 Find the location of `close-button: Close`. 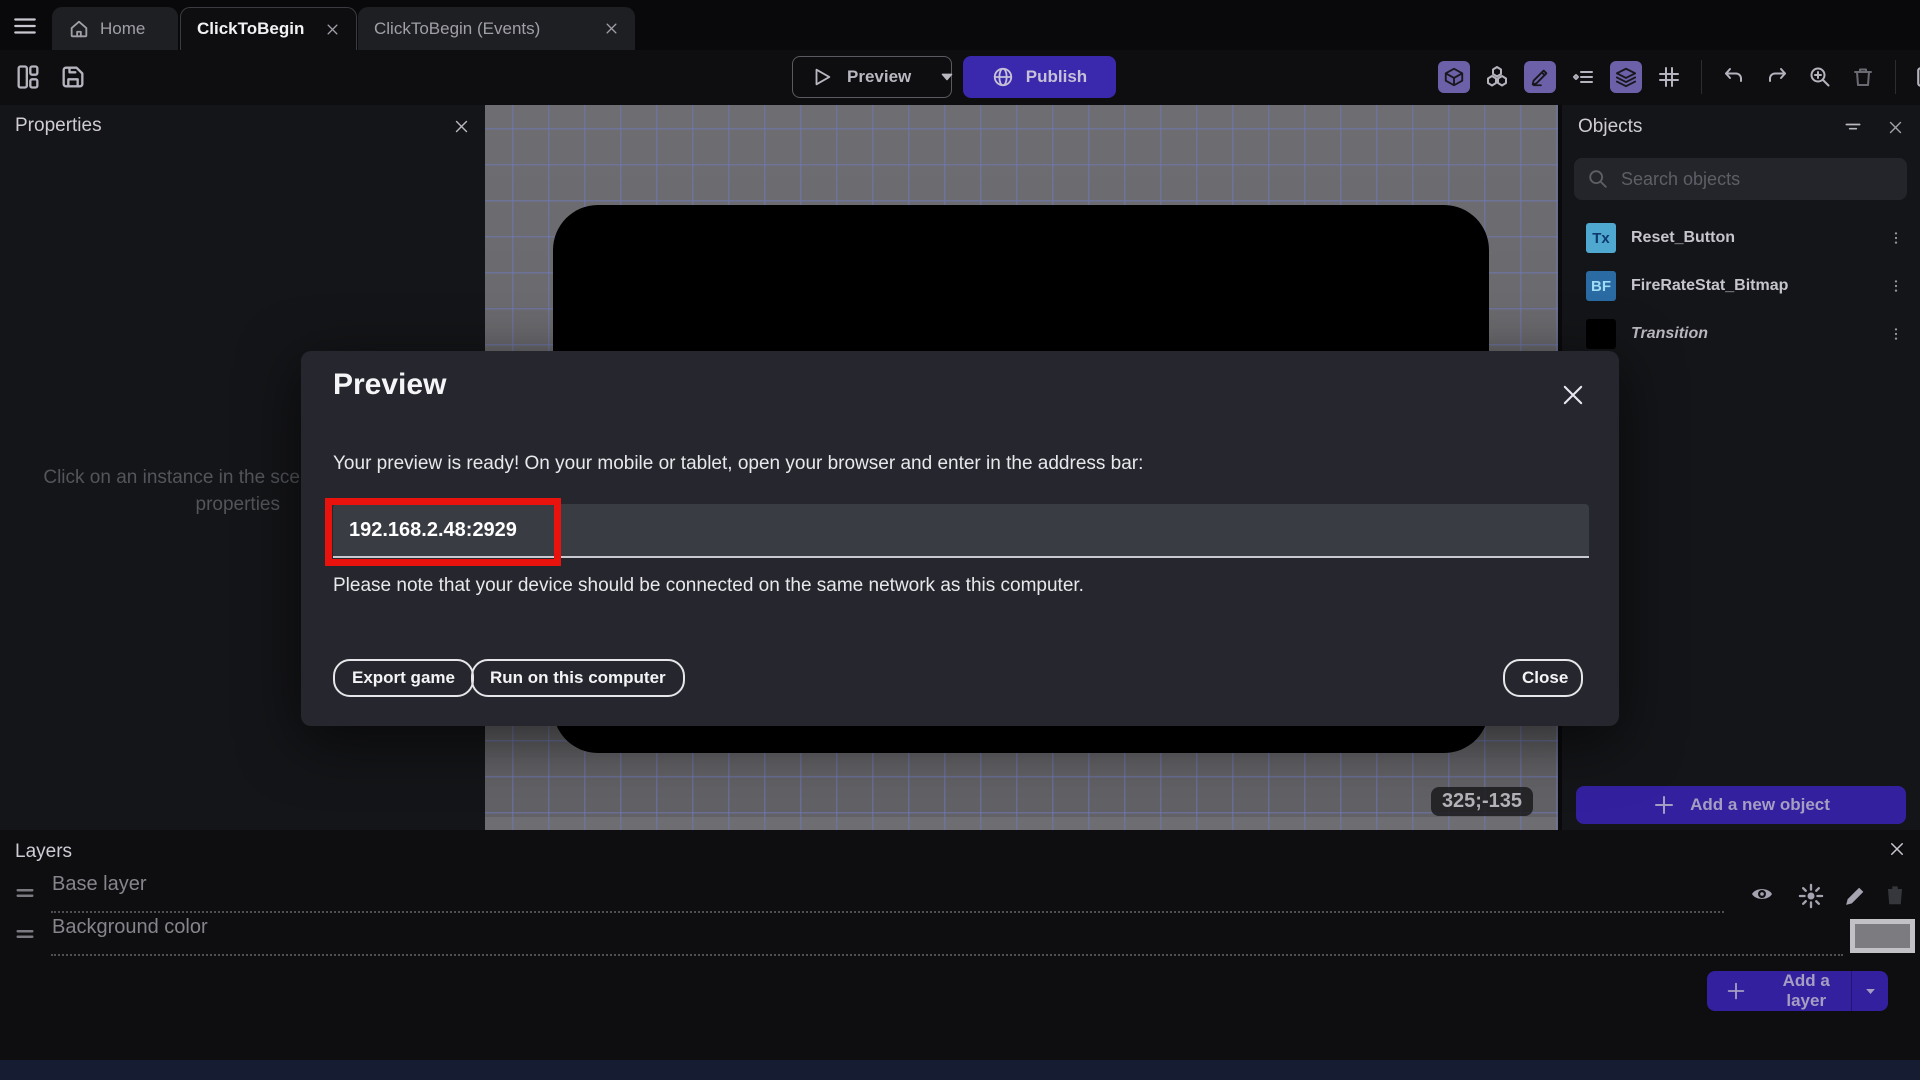

close-button: Close is located at coordinates (1543, 678).